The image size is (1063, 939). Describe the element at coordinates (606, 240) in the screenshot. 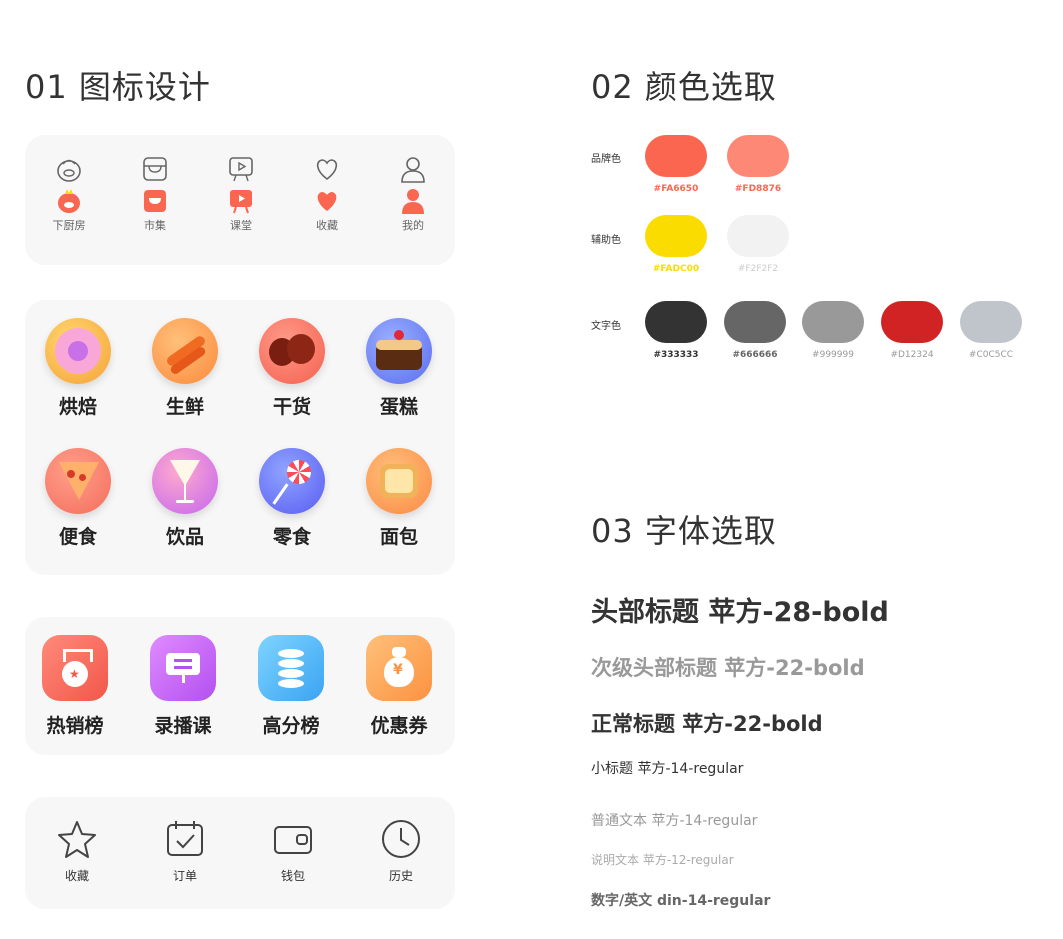

I see `aux-color-label: 辅助色` at that location.